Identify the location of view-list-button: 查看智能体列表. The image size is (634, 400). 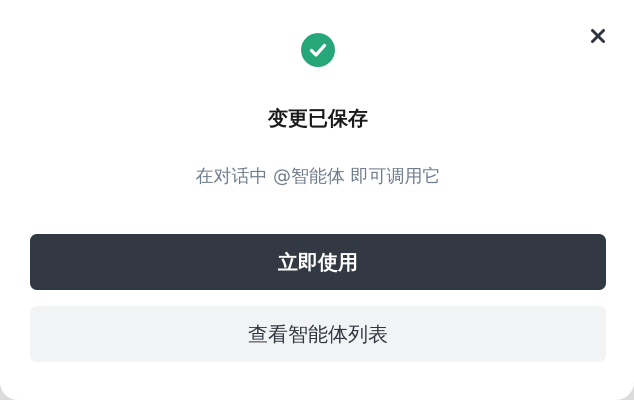
(318, 334).